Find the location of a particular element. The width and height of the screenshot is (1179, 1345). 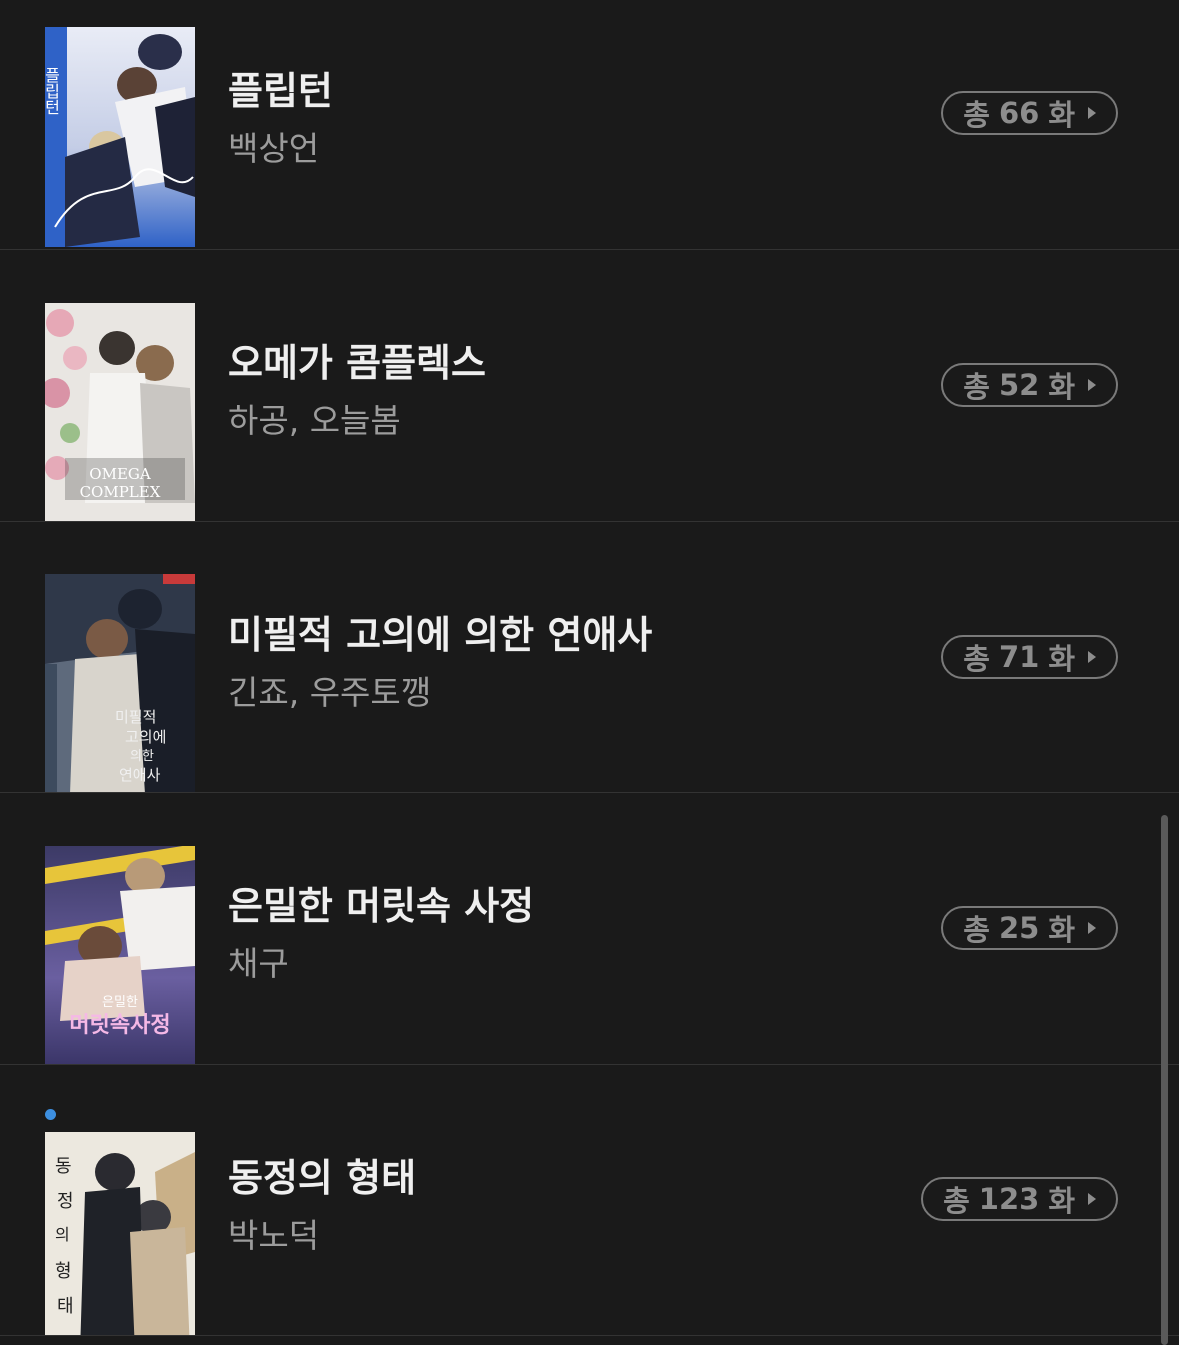

episode-count-badge: 총 71 화 is located at coordinates (1029, 657).